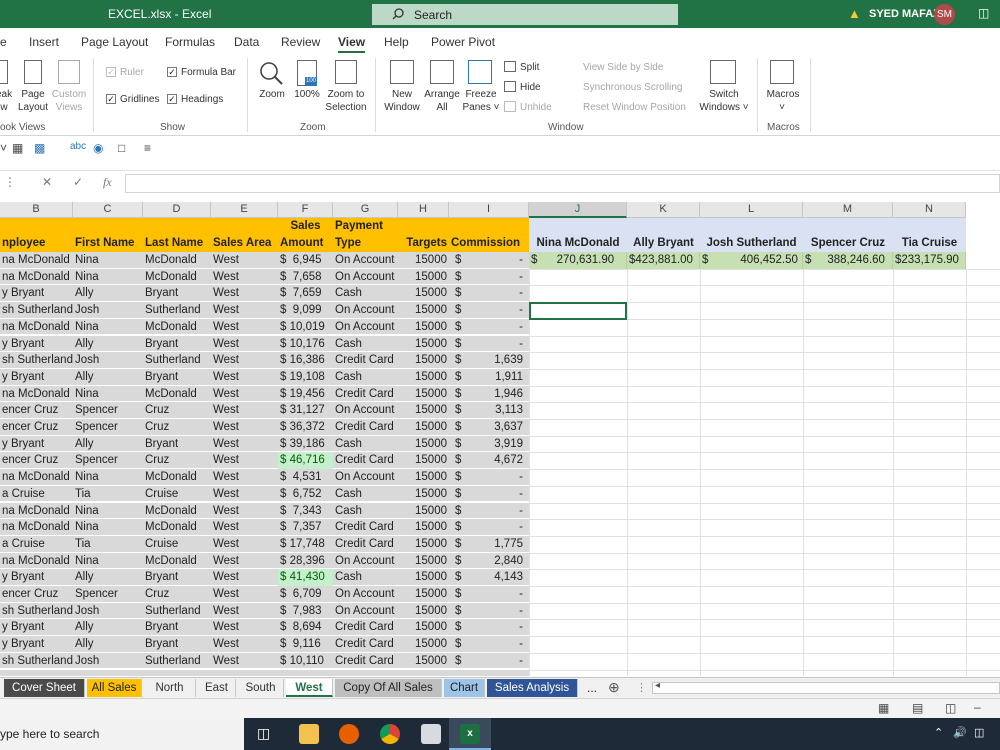 This screenshot has height=750, width=1000. I want to click on table-cell: $ 4,531, so click(305, 477).